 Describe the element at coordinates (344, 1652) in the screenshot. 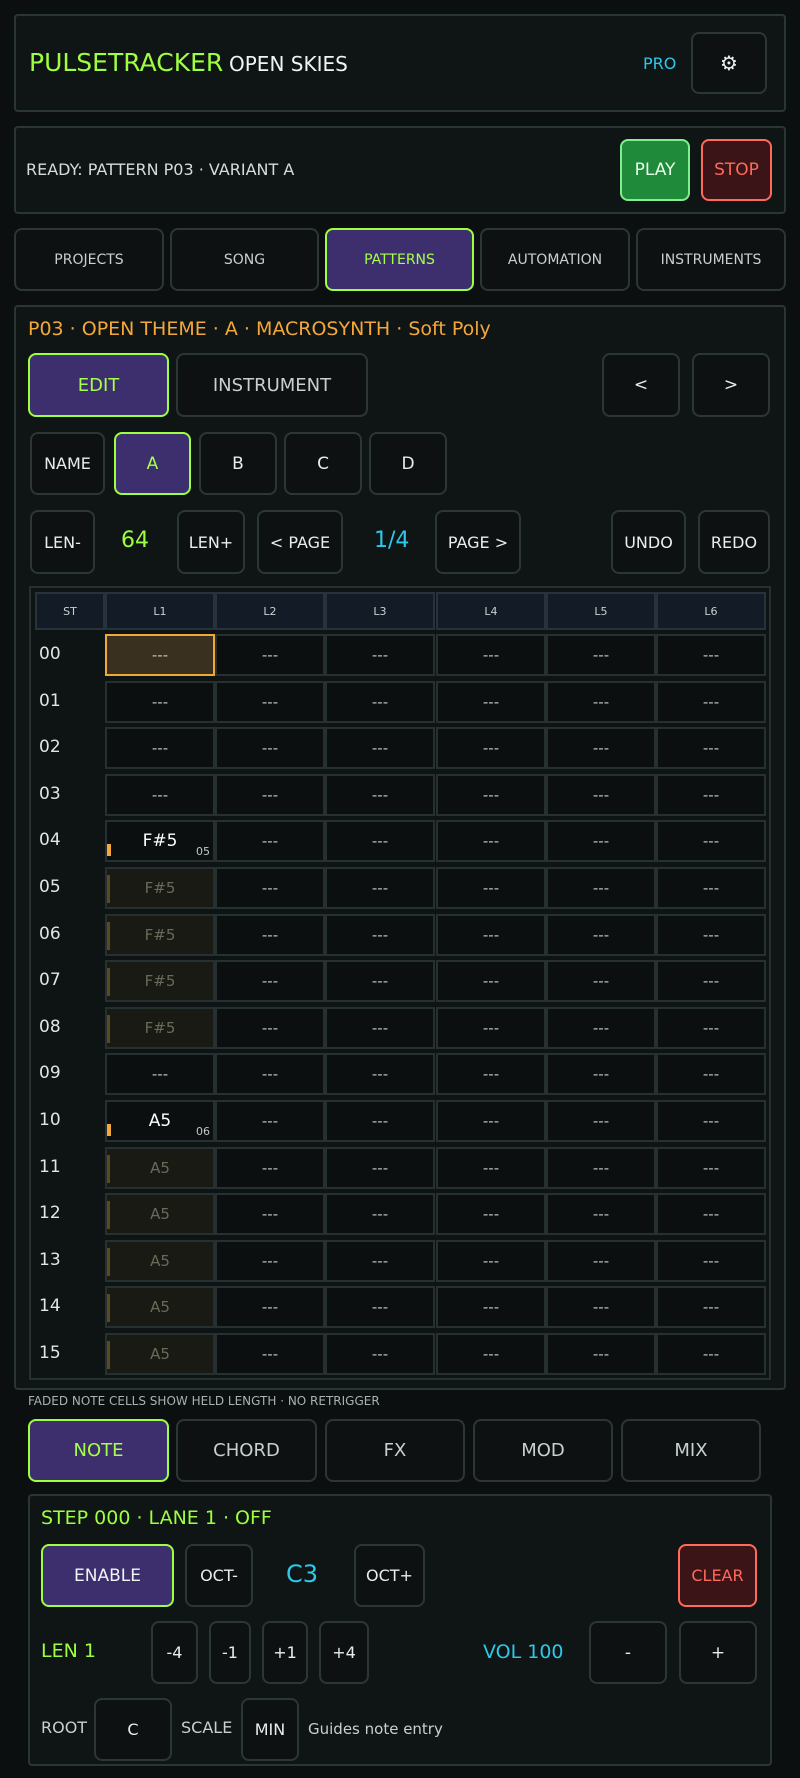

I see `length-plus-4-button: +4` at that location.